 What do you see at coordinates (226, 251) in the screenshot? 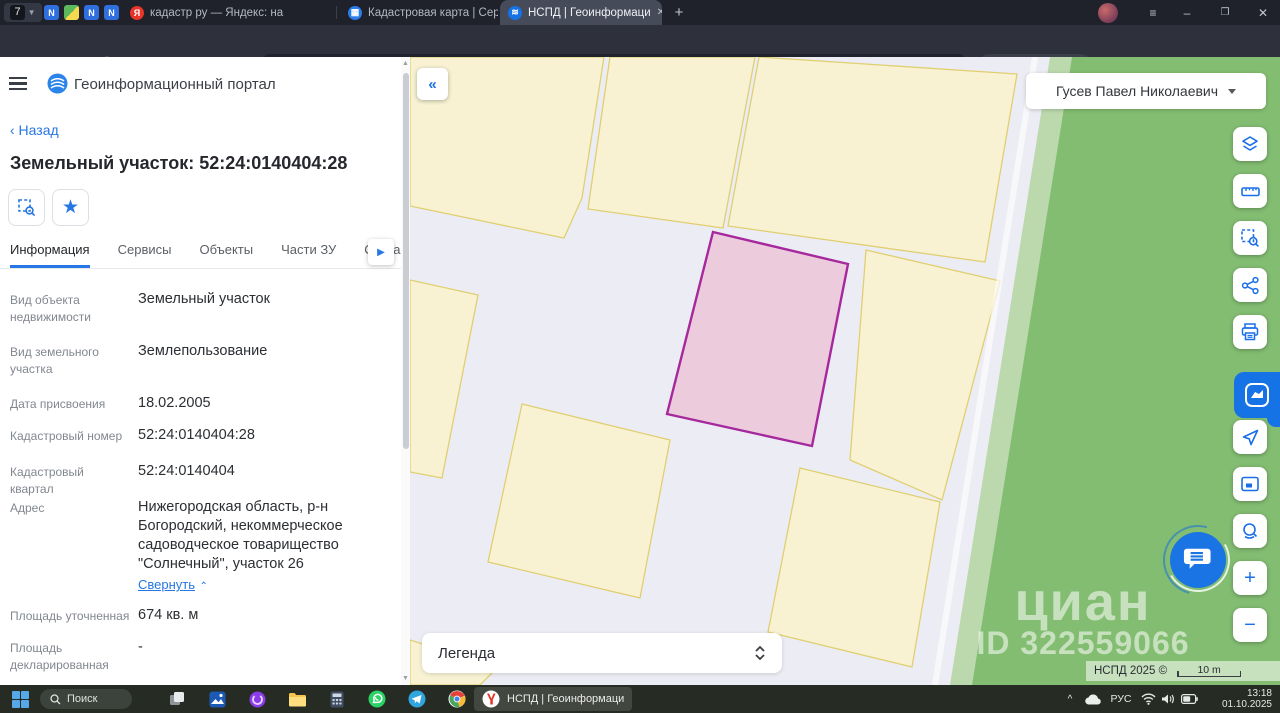
I see `tab-objects: Объекты` at bounding box center [226, 251].